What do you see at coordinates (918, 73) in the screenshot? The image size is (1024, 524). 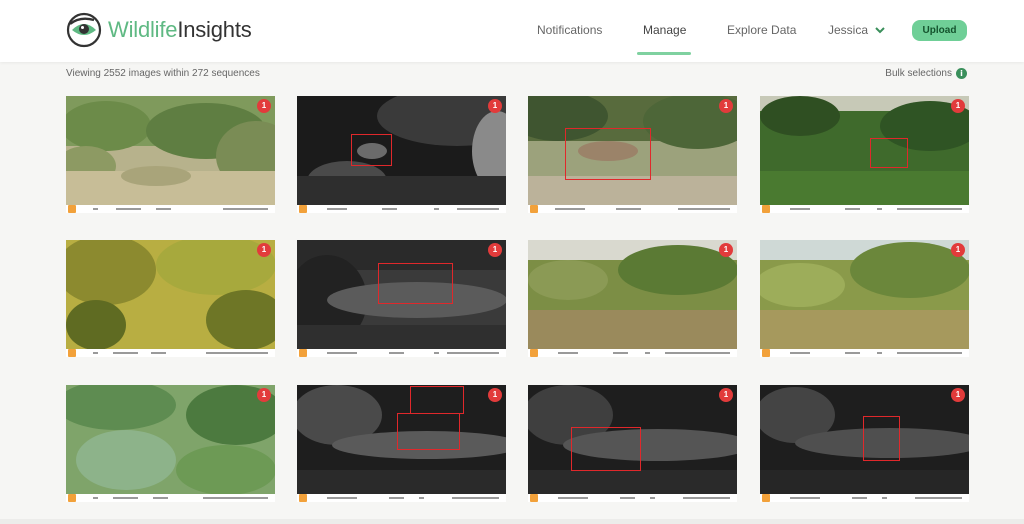 I see `bulk-selections-label: Bulk selections` at bounding box center [918, 73].